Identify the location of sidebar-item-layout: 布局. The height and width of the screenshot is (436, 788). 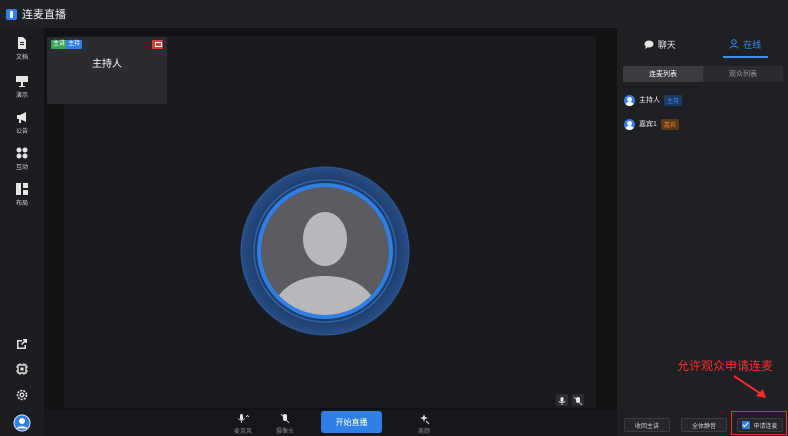
(22, 194).